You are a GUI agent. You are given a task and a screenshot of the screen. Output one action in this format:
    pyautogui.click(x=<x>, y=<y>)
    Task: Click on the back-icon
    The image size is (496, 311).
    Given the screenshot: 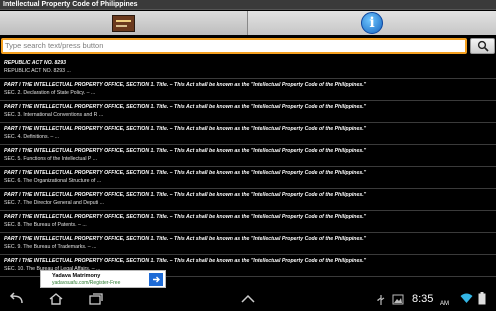 What is the action you would take?
    pyautogui.click(x=16, y=299)
    